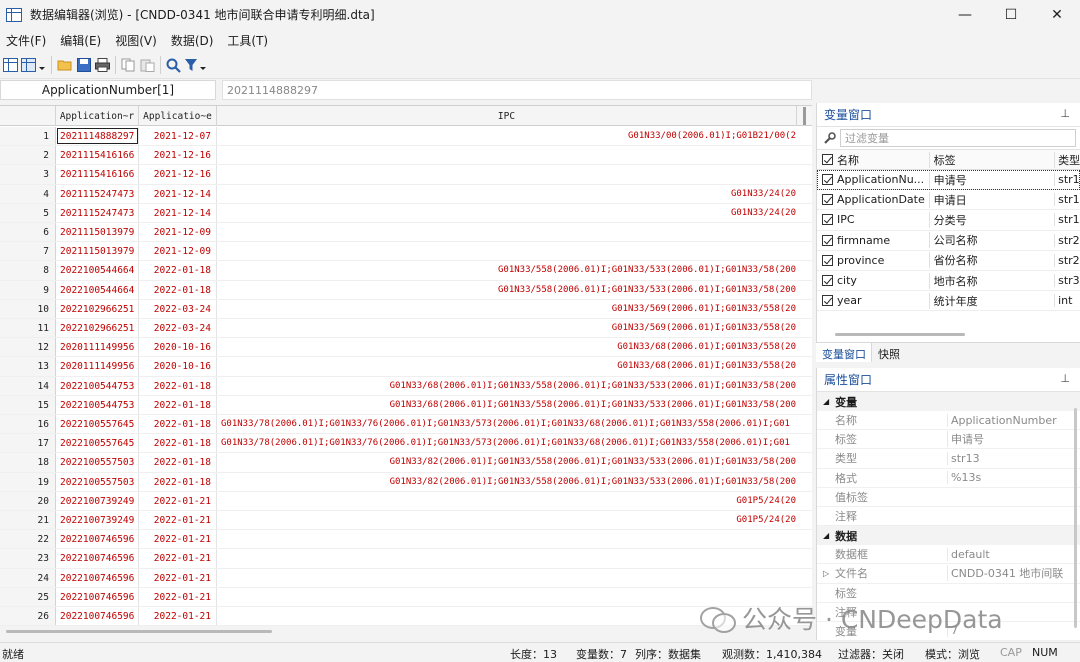 This screenshot has height=662, width=1080. What do you see at coordinates (1065, 113) in the screenshot?
I see `pin-icon: ⊥` at bounding box center [1065, 113].